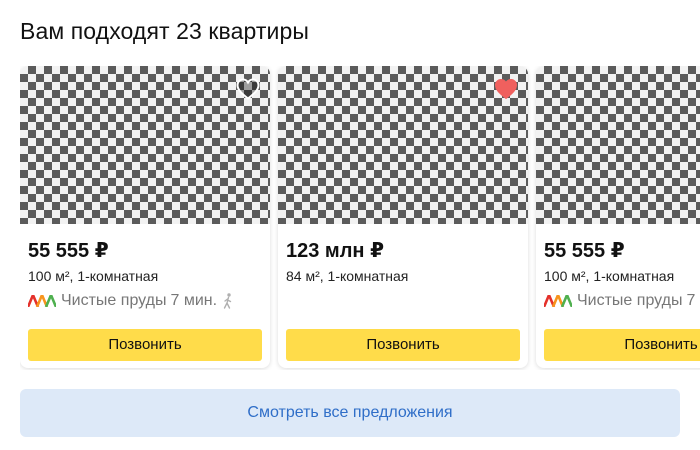  Describe the element at coordinates (335, 251) in the screenshot. I see `listing-price: 123 млн ₽` at that location.